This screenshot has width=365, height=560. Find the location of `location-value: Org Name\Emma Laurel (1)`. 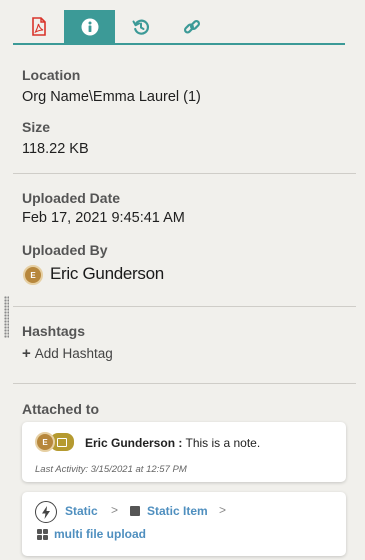

location-value: Org Name\Emma Laurel (1) is located at coordinates (111, 97).